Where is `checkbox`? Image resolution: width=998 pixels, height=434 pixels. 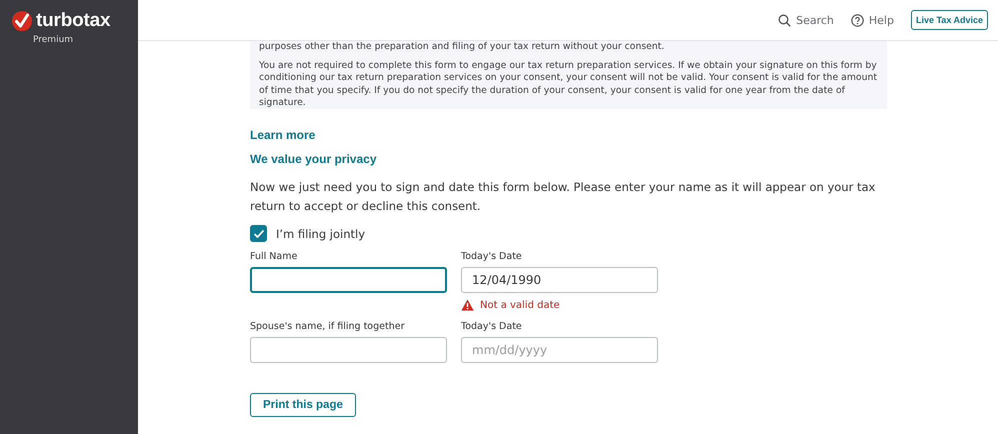
checkbox is located at coordinates (258, 233).